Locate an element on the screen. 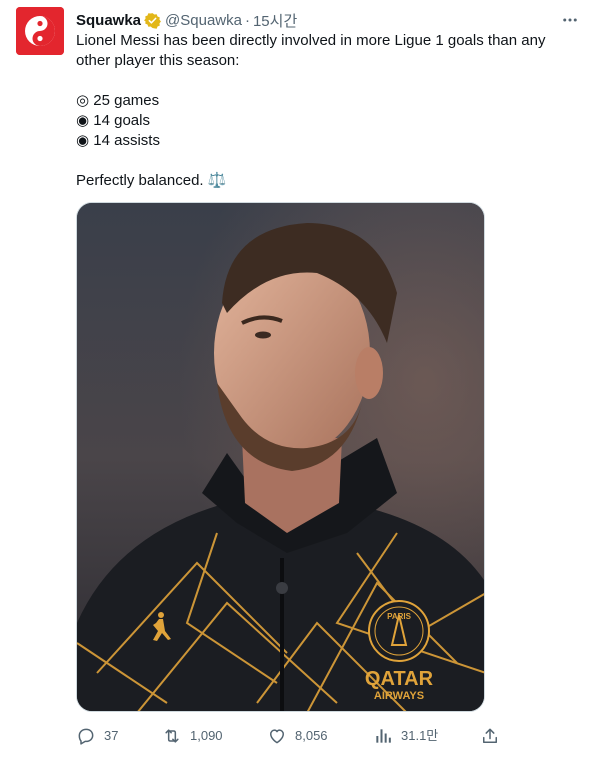 The width and height of the screenshot is (598, 759). stat-goals: ◉ 14 goals is located at coordinates (113, 120).